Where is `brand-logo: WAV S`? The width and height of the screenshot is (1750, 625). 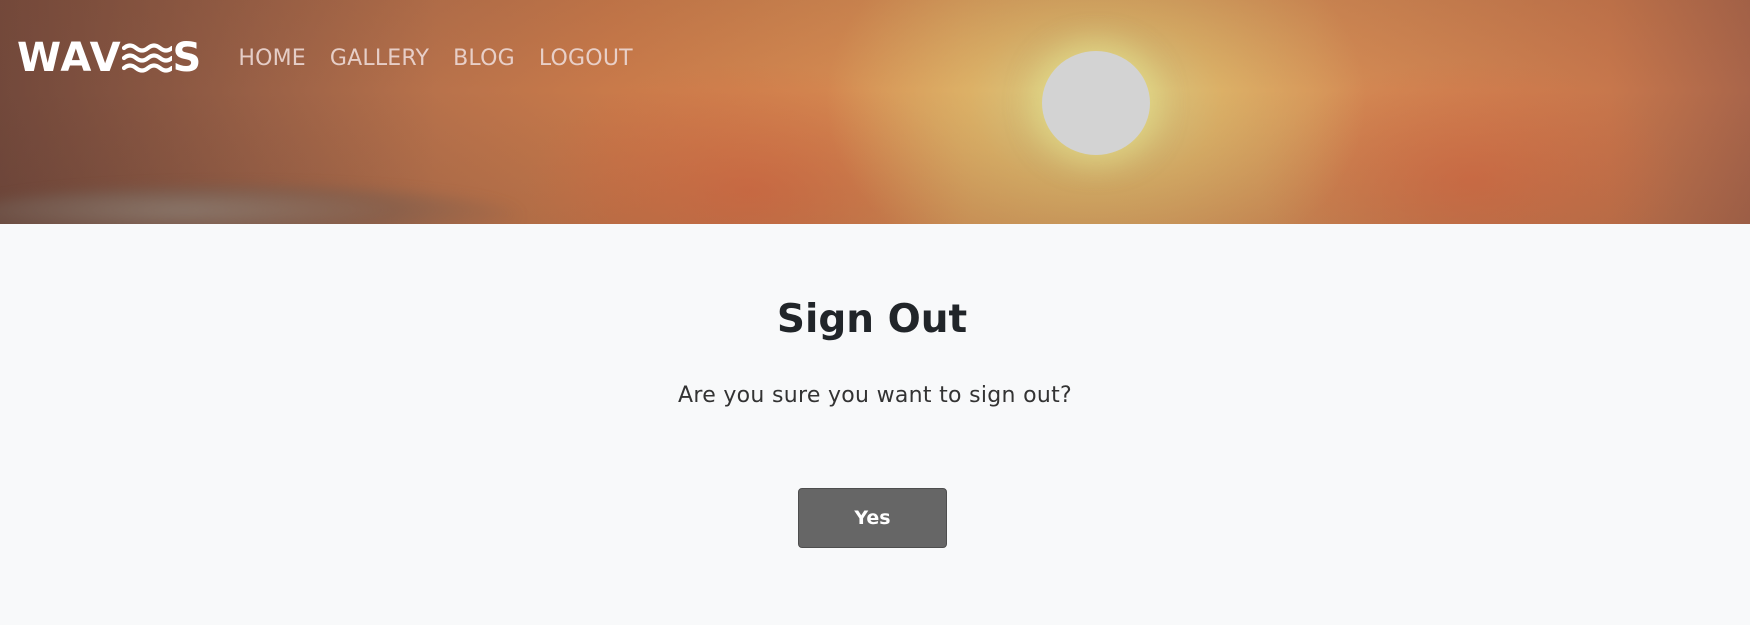 brand-logo: WAV S is located at coordinates (109, 58).